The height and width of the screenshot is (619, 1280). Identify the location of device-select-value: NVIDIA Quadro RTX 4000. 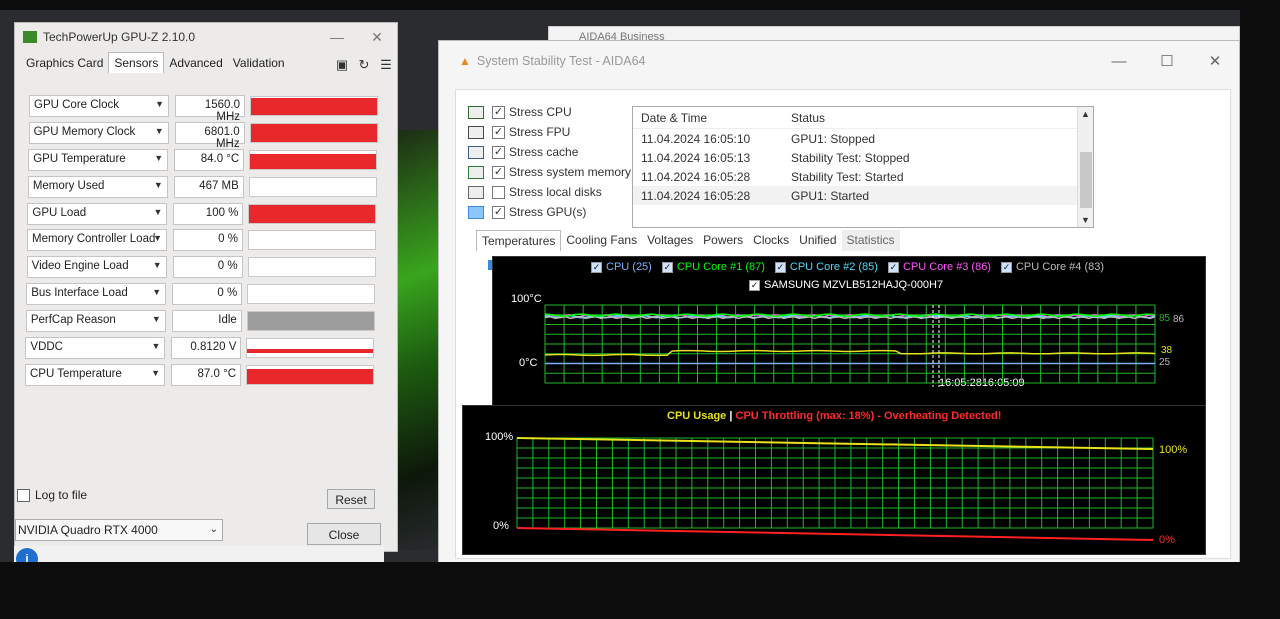
(88, 530).